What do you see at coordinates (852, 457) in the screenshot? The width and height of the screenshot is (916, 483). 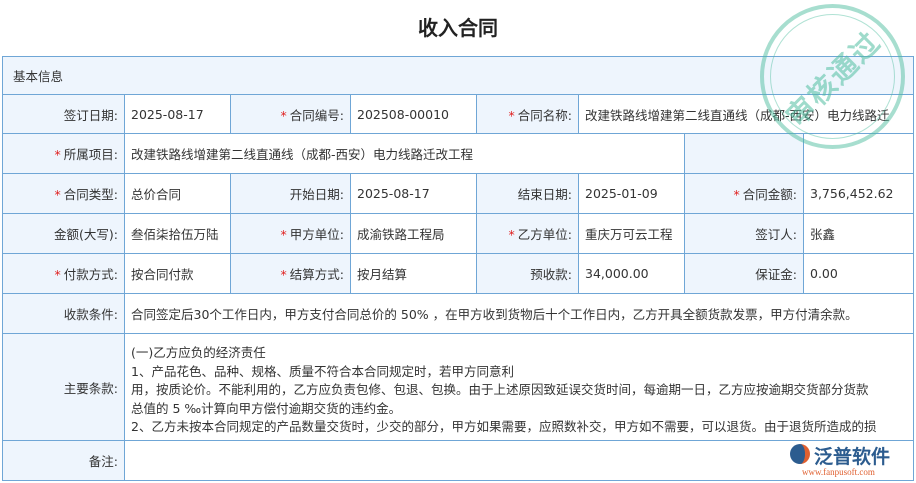 I see `logo-name: 泛普软件` at bounding box center [852, 457].